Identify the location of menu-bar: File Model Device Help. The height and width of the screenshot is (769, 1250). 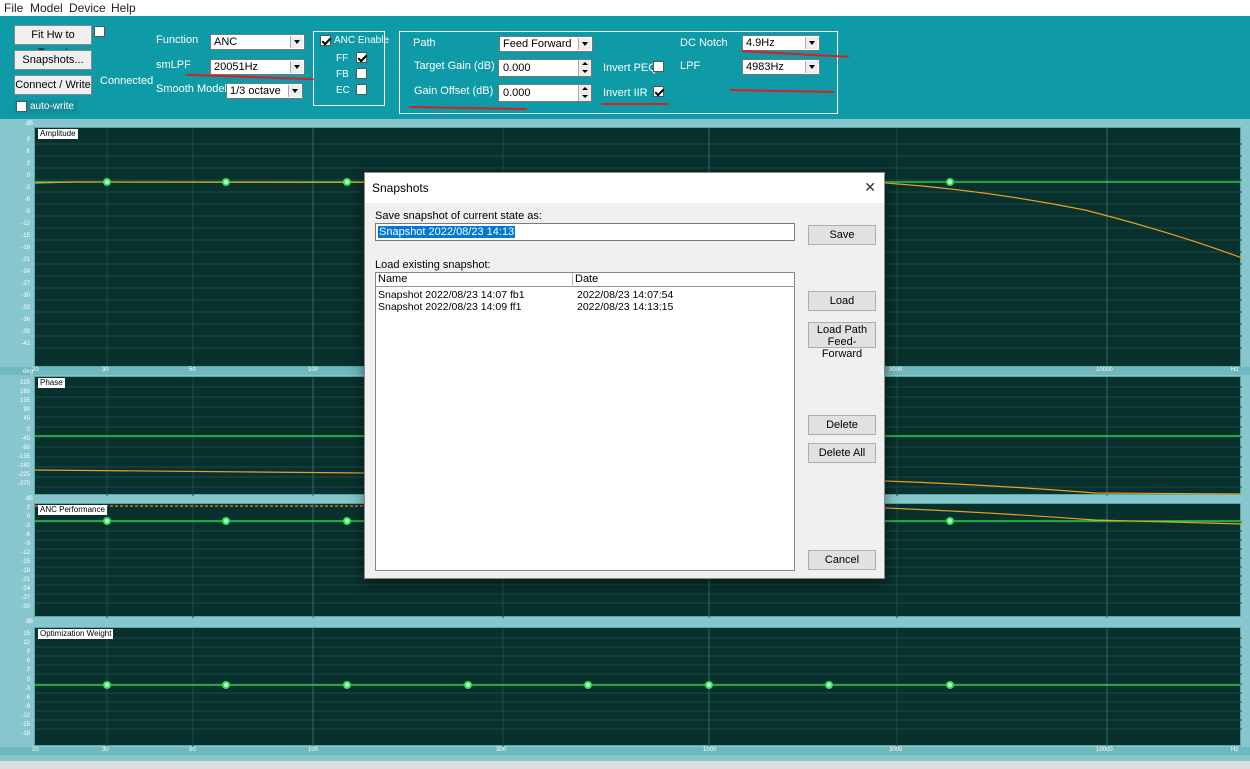
(625, 8).